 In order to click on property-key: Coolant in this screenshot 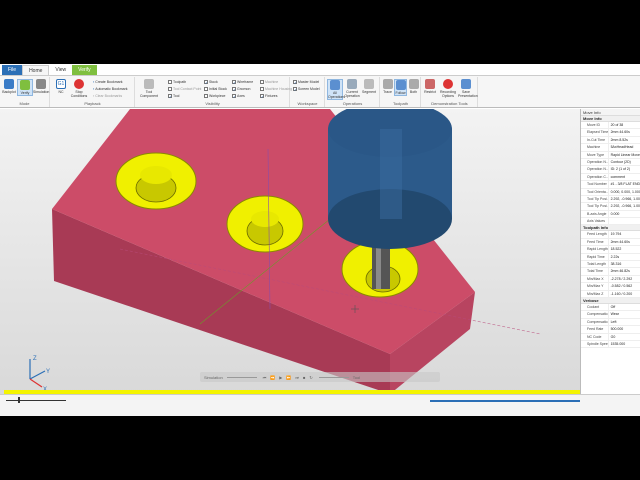, I will do `click(593, 306)`.